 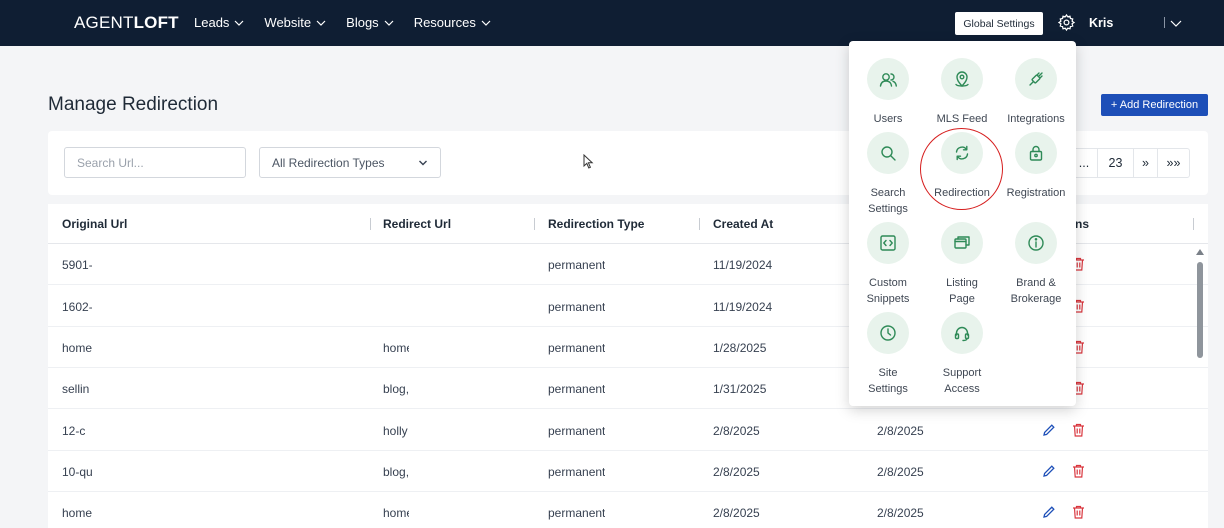 I want to click on redirection-type-select: All Redirection Types, so click(x=350, y=162).